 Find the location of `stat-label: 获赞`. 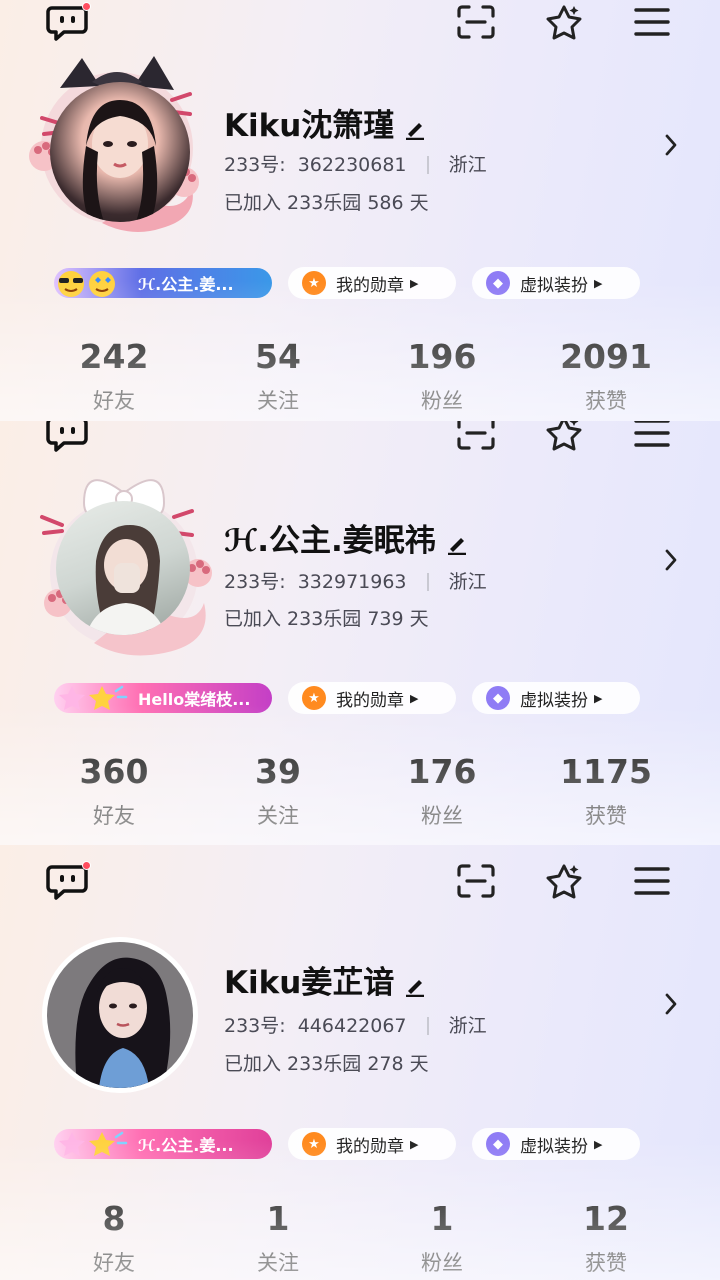

stat-label: 获赞 is located at coordinates (606, 1263).